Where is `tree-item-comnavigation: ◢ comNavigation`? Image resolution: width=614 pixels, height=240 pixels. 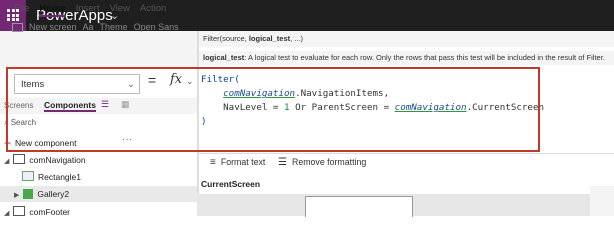 tree-item-comnavigation: ◢ comNavigation is located at coordinates (45, 159).